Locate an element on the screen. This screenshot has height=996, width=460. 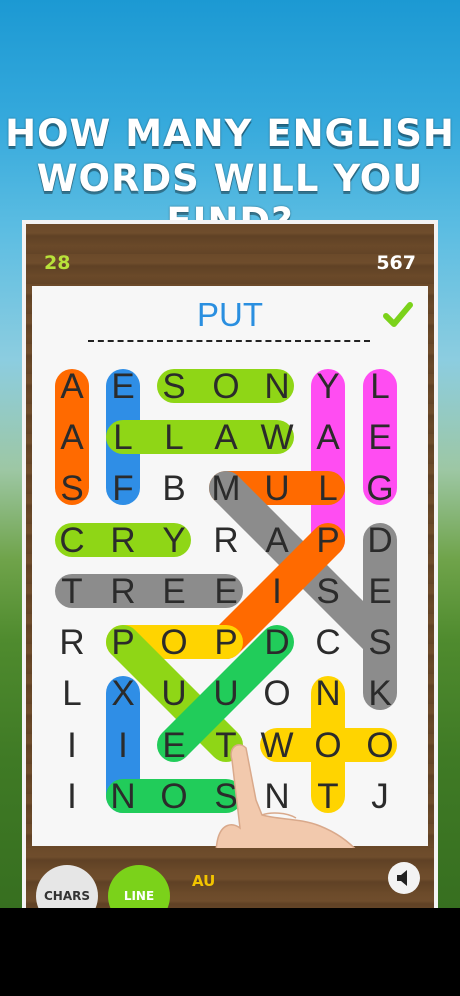
speaker-icon is located at coordinates (402, 878).